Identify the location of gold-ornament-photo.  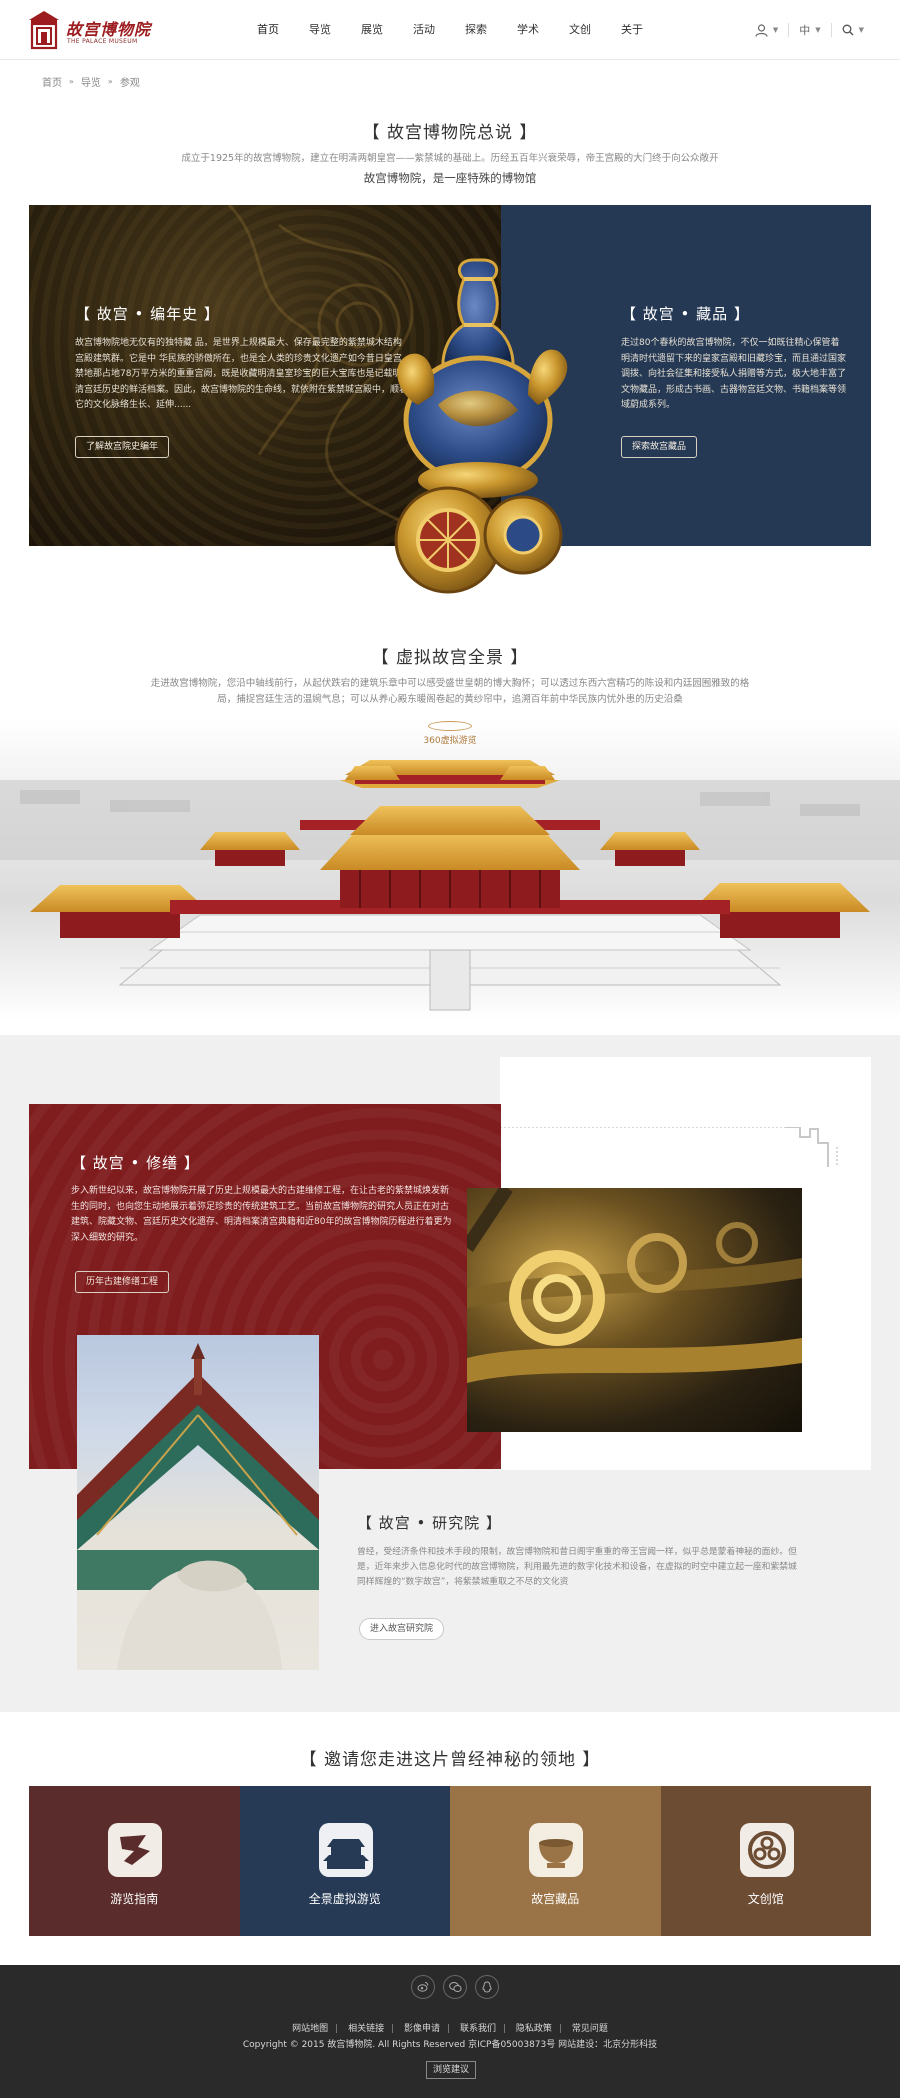
(634, 1310).